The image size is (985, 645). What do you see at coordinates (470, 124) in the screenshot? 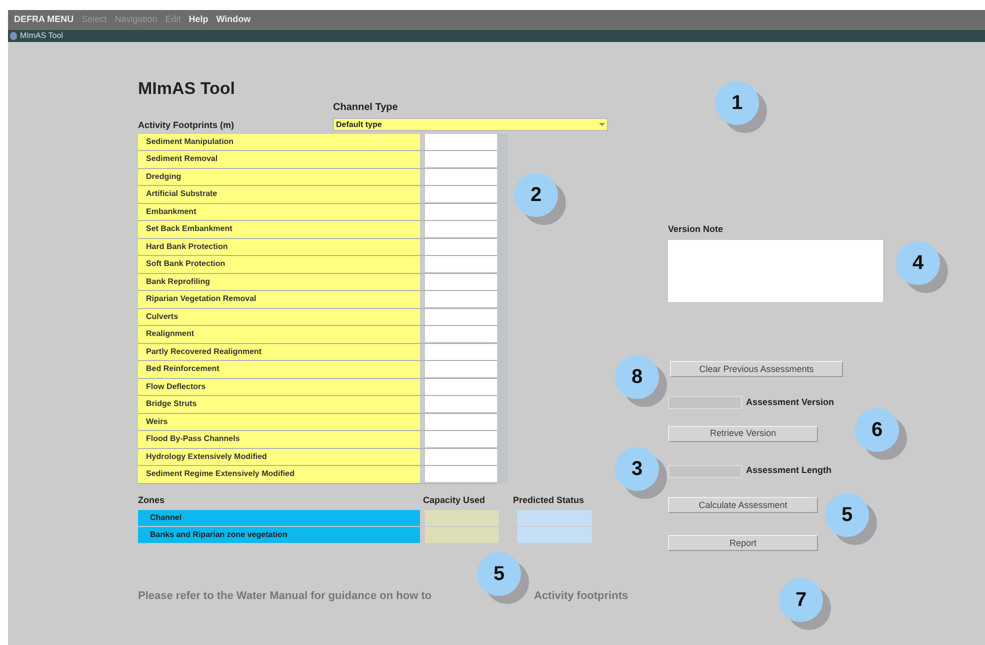
I see `channel-type-dropdown: Default type` at bounding box center [470, 124].